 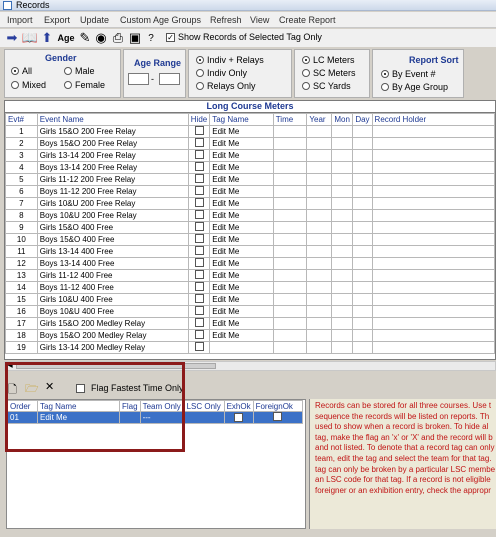 I want to click on record-row: 18 Boys 15&O 200 Medley Relay Edit Me, so click(x=250, y=335).